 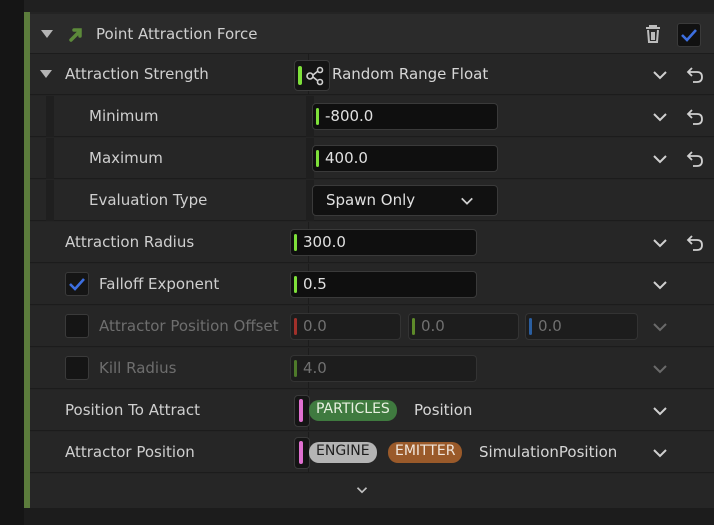 I want to click on expand-triangle-icon, so click(x=46, y=74).